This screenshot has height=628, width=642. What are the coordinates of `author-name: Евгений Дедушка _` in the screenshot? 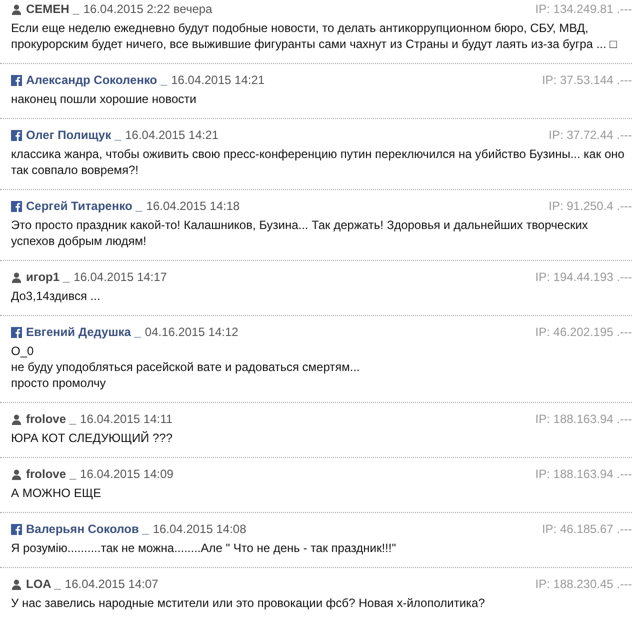 It's located at (83, 332).